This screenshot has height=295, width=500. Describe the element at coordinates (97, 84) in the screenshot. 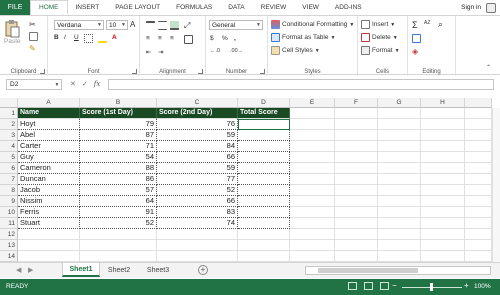

I see `insert-function-button: fx` at that location.